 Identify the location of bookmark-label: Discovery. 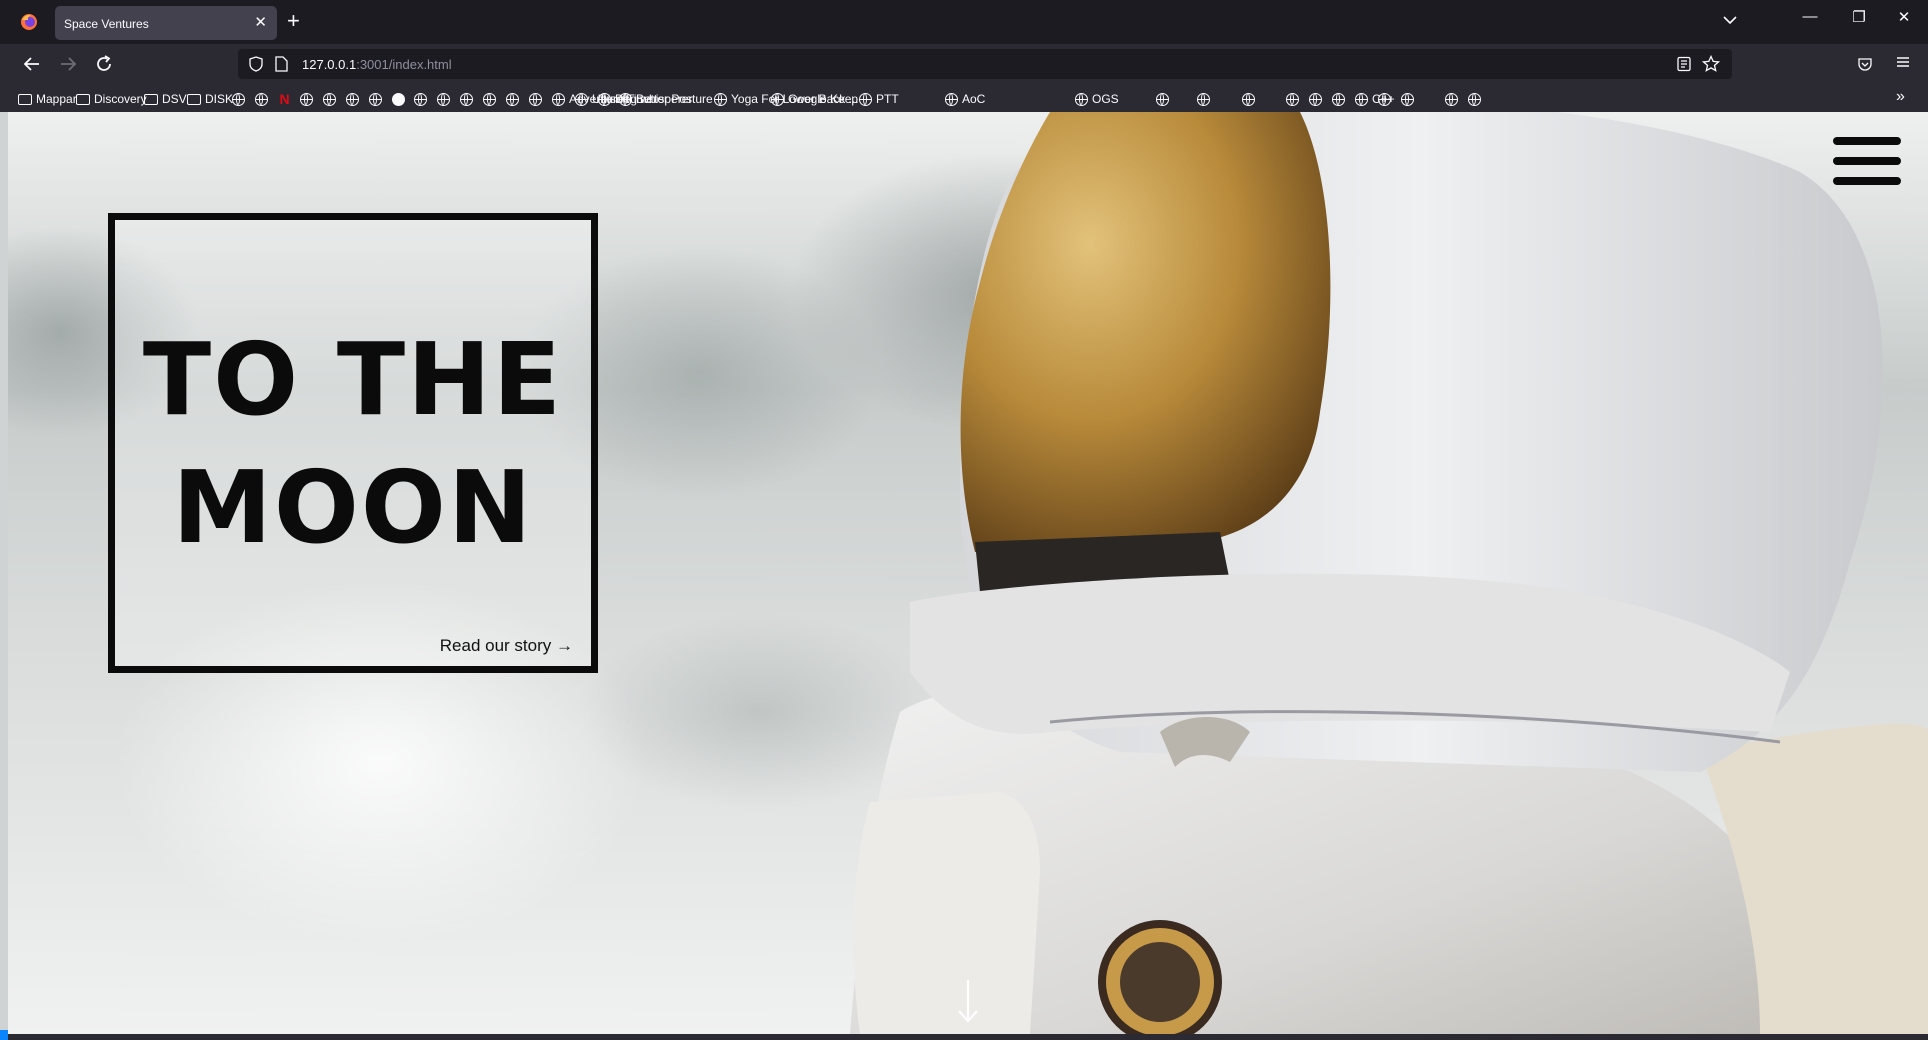
(120, 99).